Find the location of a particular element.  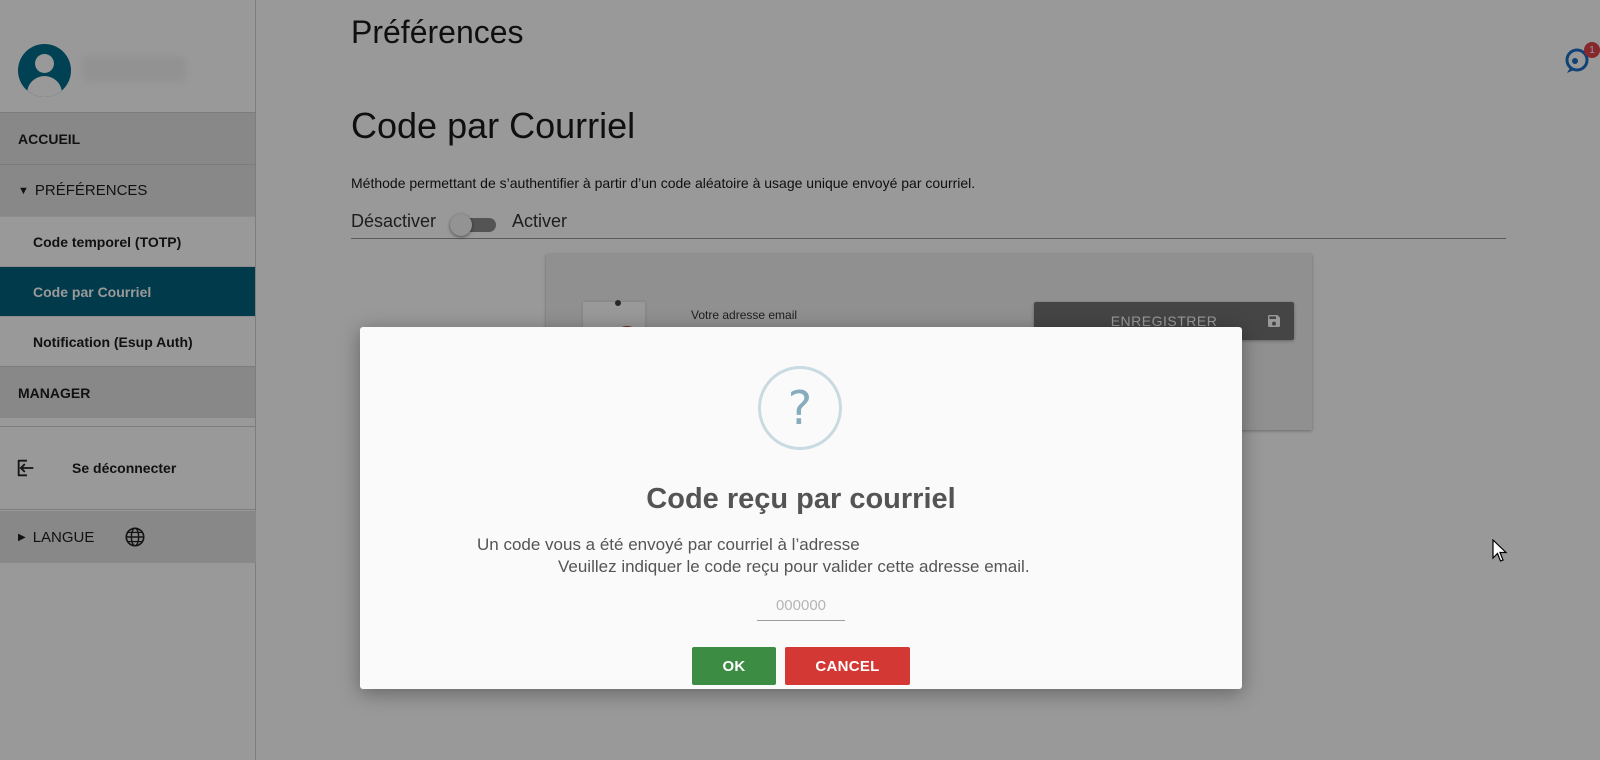

mouse-cursor-icon is located at coordinates (1500, 550).